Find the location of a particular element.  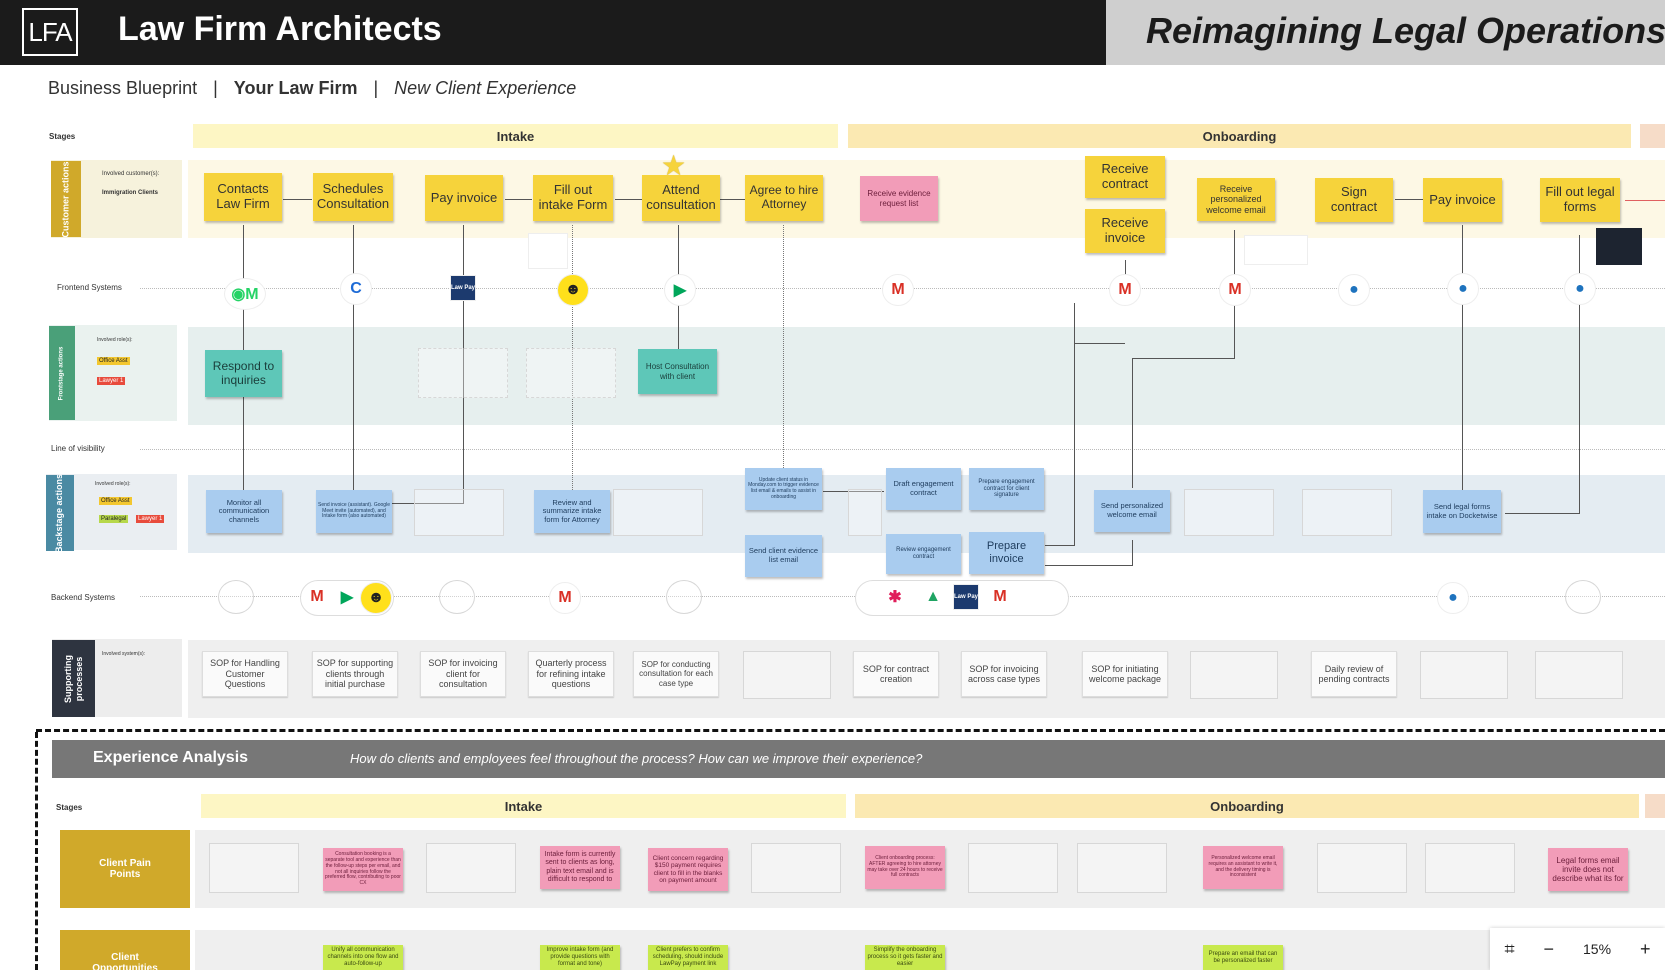

whatsapp-gmail-icon: ◉M is located at coordinates (245, 294).